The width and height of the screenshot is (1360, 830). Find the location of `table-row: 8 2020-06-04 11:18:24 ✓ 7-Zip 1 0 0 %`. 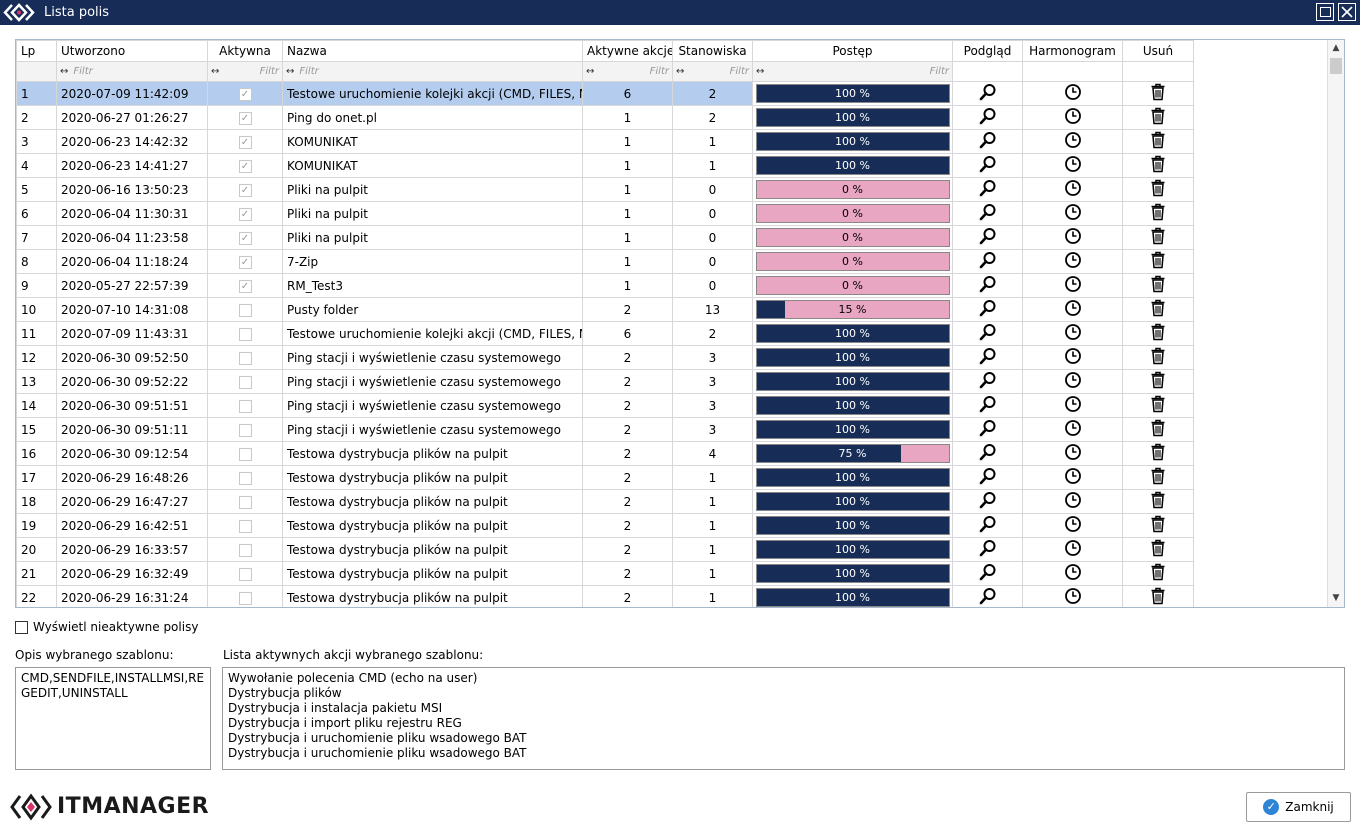

table-row: 8 2020-06-04 11:18:24 ✓ 7-Zip 1 0 0 % is located at coordinates (605, 261).